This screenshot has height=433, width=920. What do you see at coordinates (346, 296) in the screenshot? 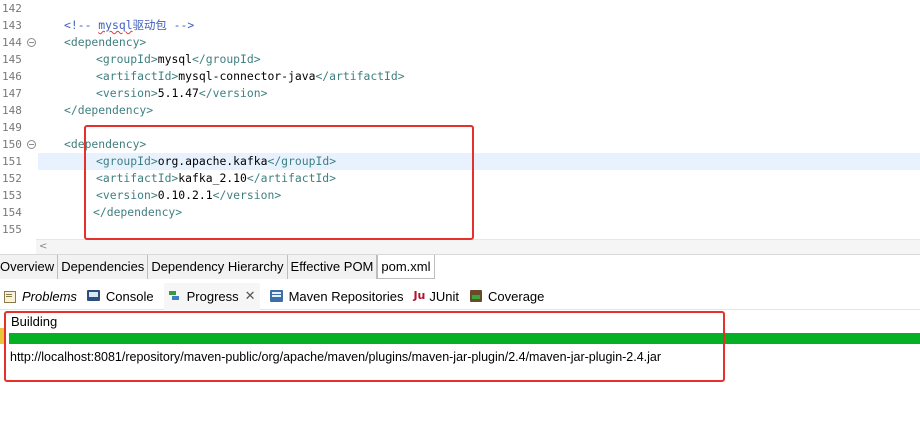
I see `tab-maven-repositories-label: Maven Repositories` at bounding box center [346, 296].